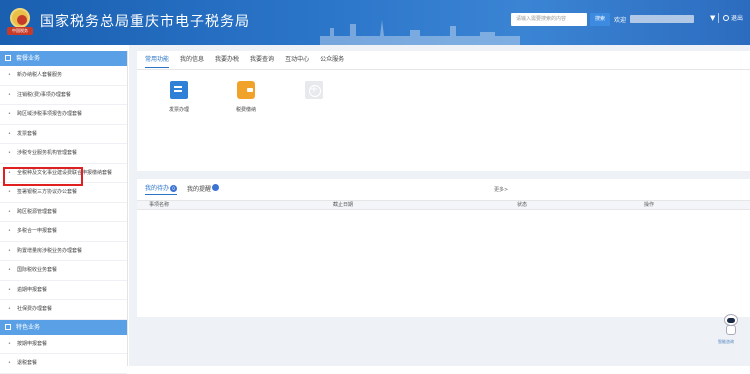 The image size is (750, 374). Describe the element at coordinates (63, 76) in the screenshot. I see `sidebar-item: 新办纳税人套餐服务` at that location.